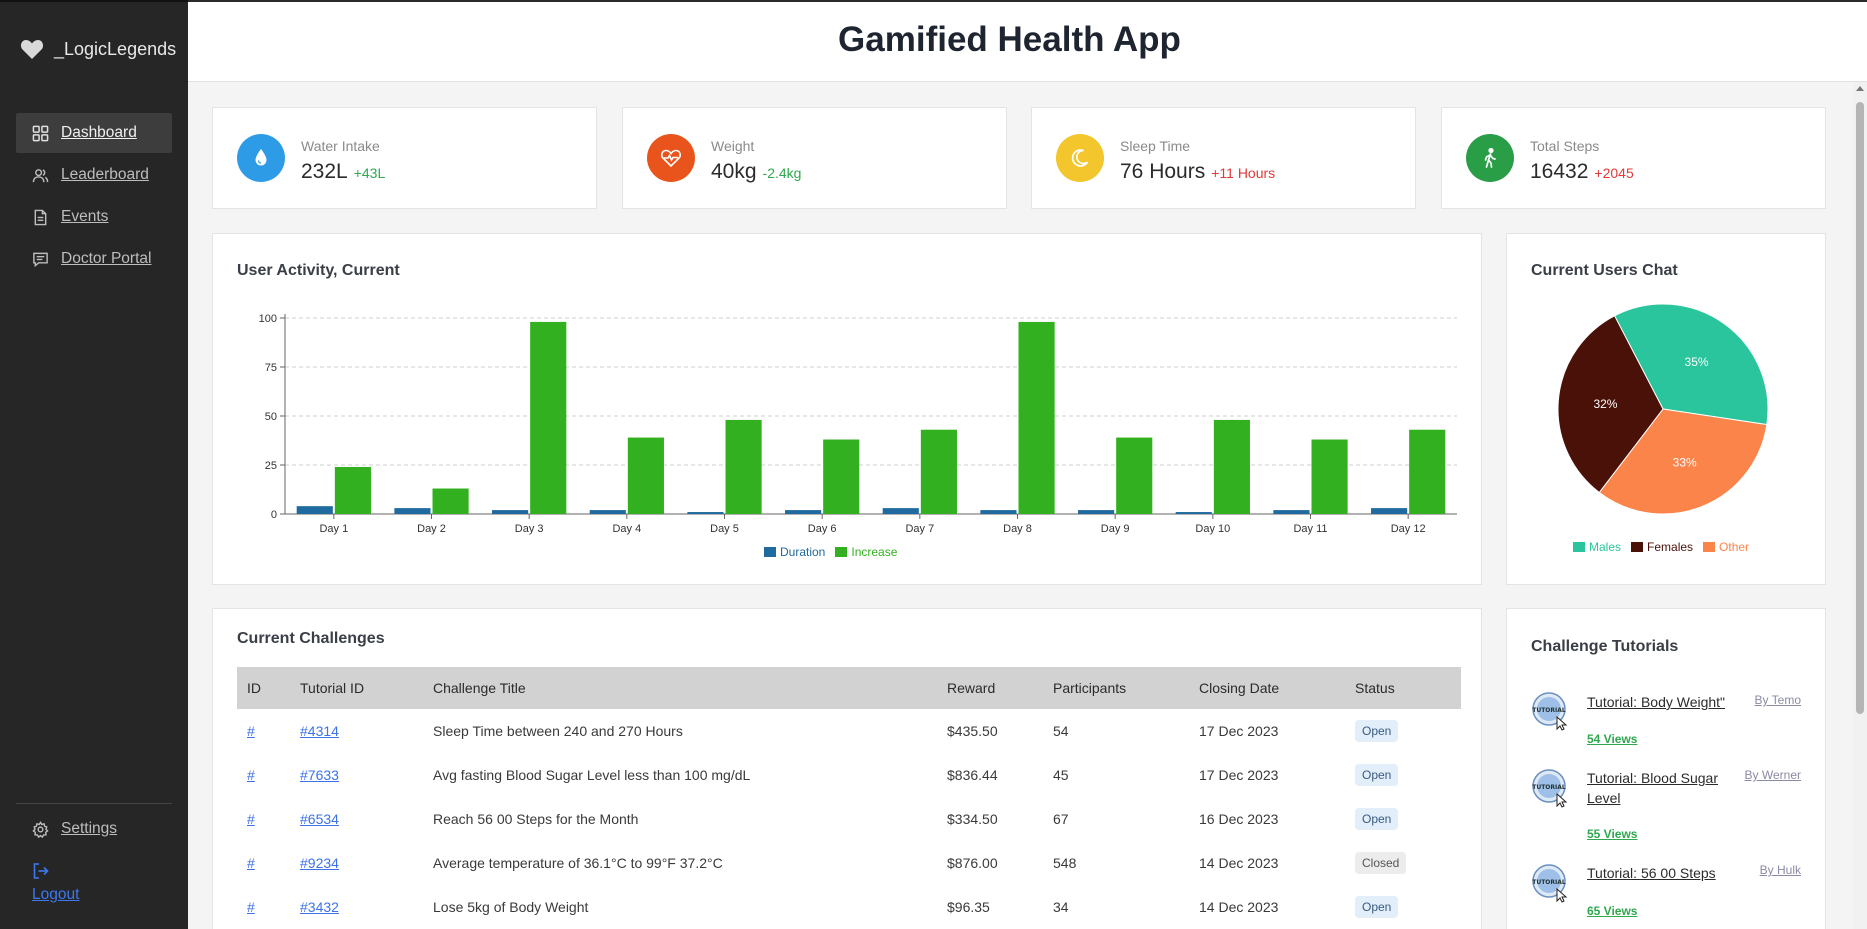 The height and width of the screenshot is (929, 1867). Describe the element at coordinates (1243, 173) in the screenshot. I see `stat-delta: +11 Hours` at that location.